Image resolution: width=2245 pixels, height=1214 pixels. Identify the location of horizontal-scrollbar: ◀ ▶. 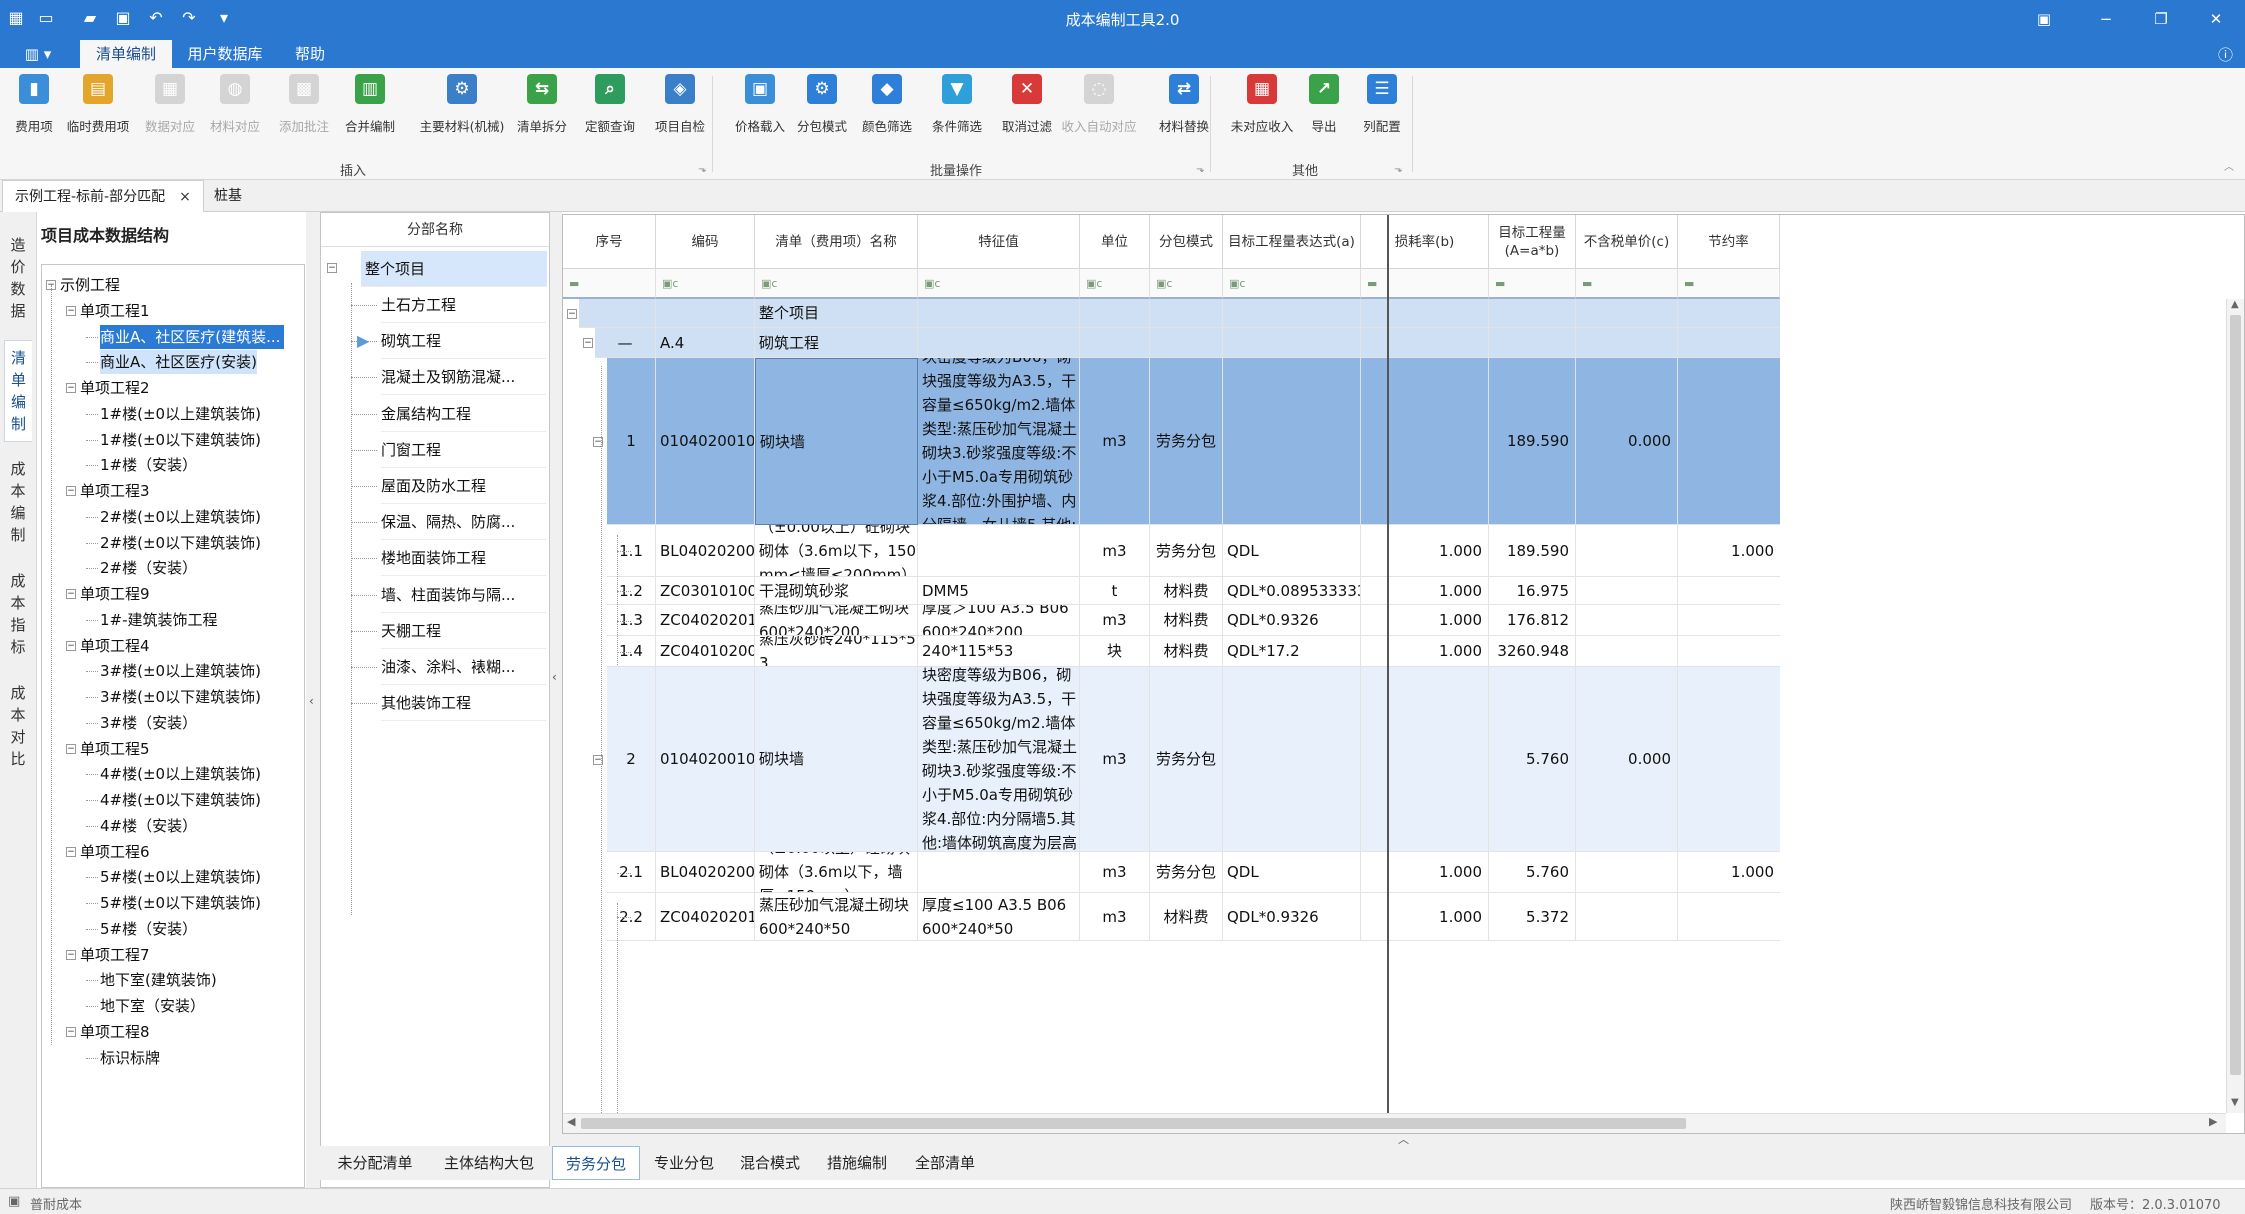
(1394, 1123).